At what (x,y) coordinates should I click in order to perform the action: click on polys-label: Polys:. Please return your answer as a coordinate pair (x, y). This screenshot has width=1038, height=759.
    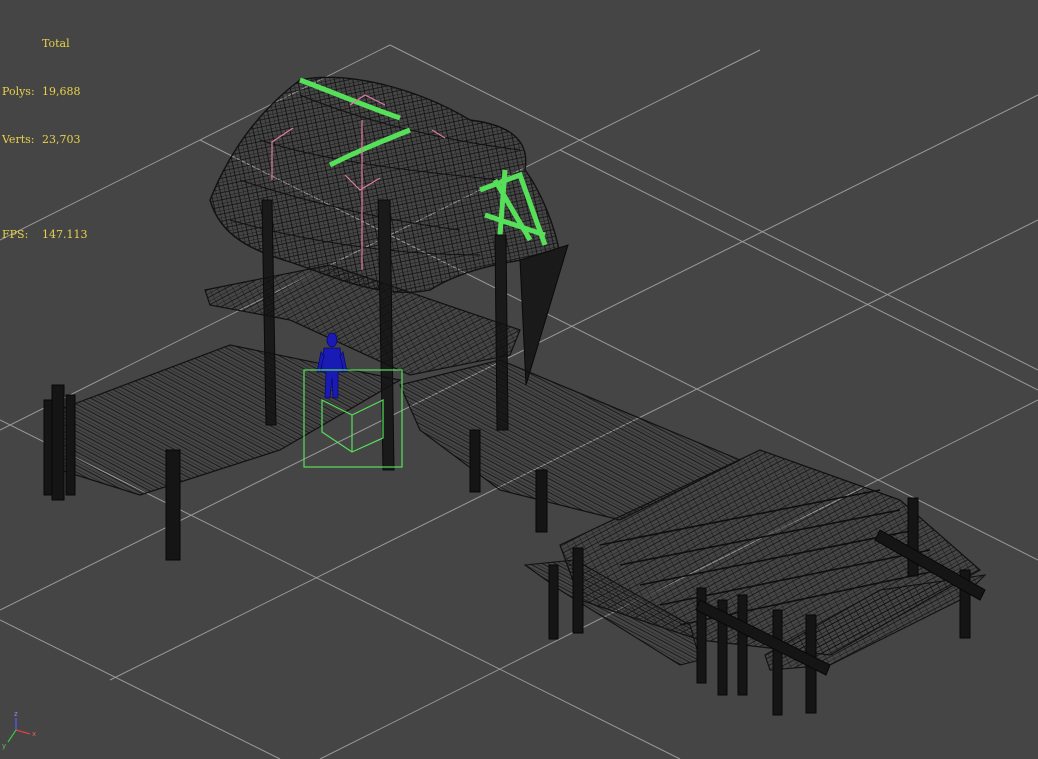
    Looking at the image, I should click on (18, 91).